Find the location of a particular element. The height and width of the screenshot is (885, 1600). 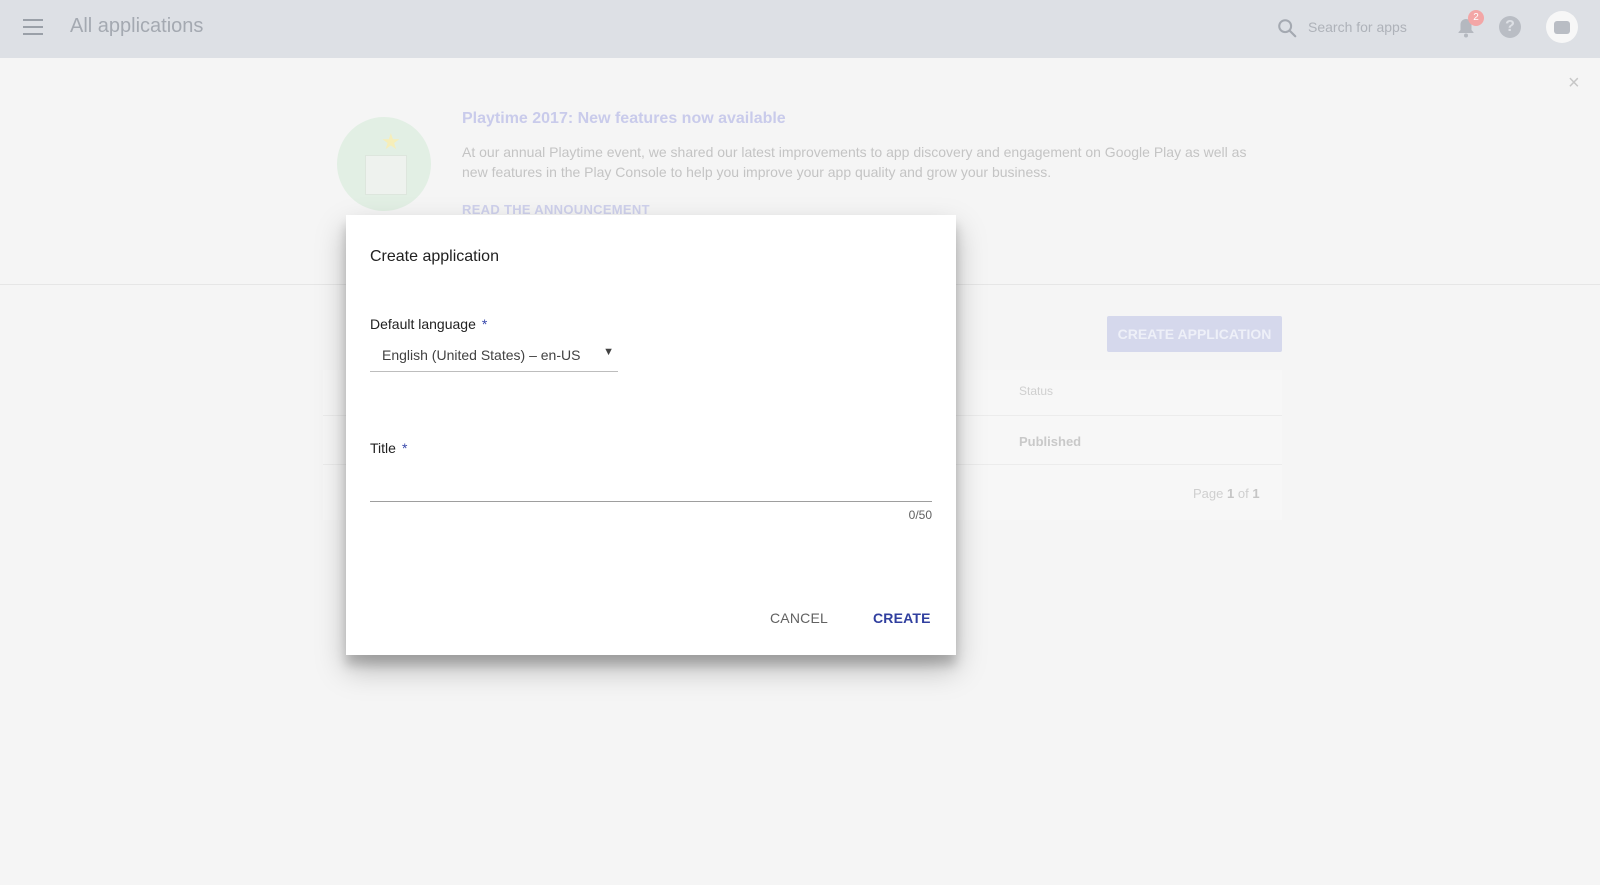

pager-current: 1 is located at coordinates (1231, 493).